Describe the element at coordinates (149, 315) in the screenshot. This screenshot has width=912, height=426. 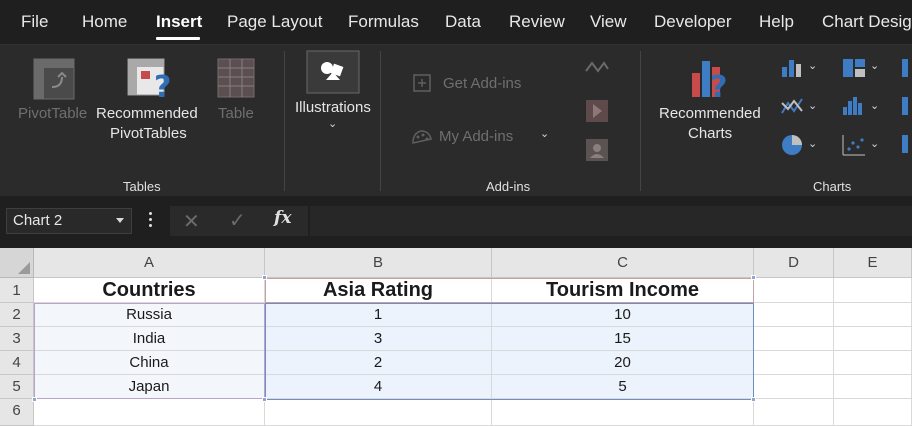
I see `cell-a2: Russia` at that location.